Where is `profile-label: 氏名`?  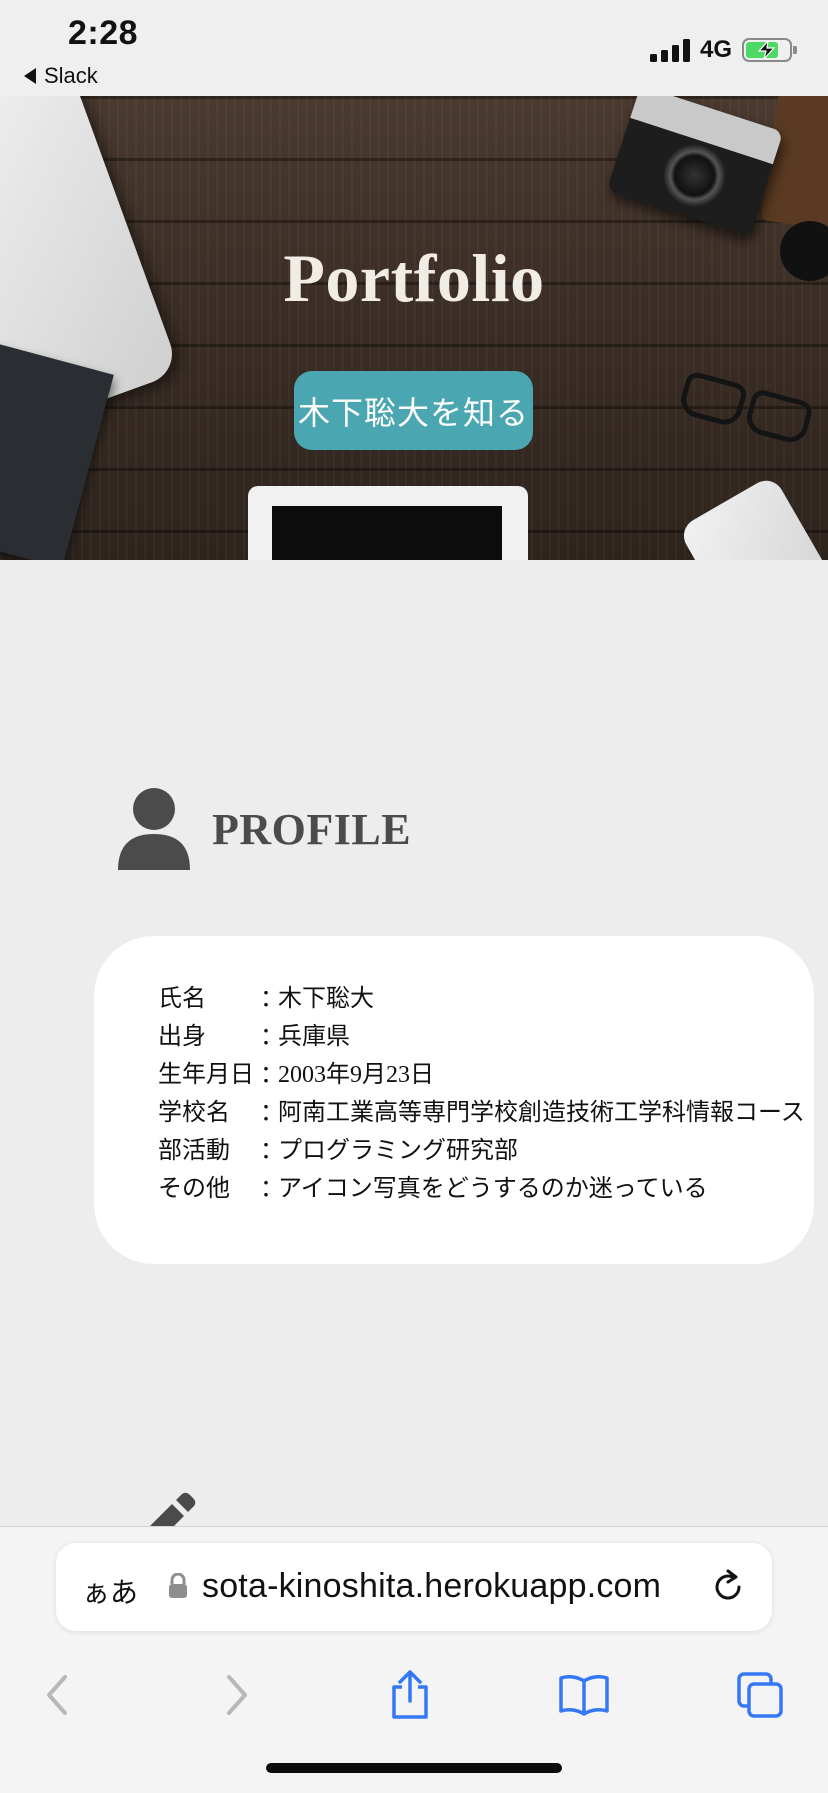 profile-label: 氏名 is located at coordinates (182, 998).